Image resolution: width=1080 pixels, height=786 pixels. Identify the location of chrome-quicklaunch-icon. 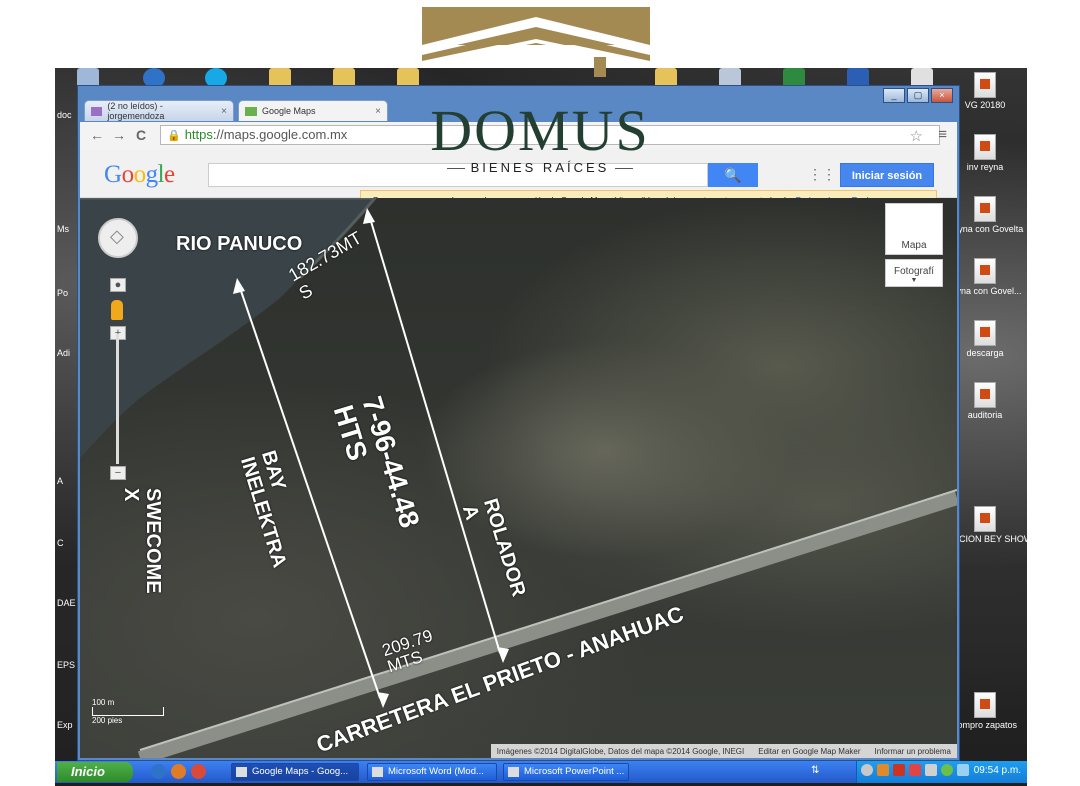
(198, 771).